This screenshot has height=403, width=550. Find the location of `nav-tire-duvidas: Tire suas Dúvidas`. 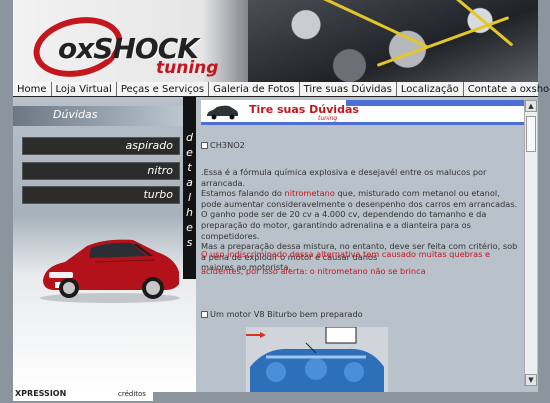

nav-tire-duvidas: Tire suas Dúvidas is located at coordinates (348, 89).